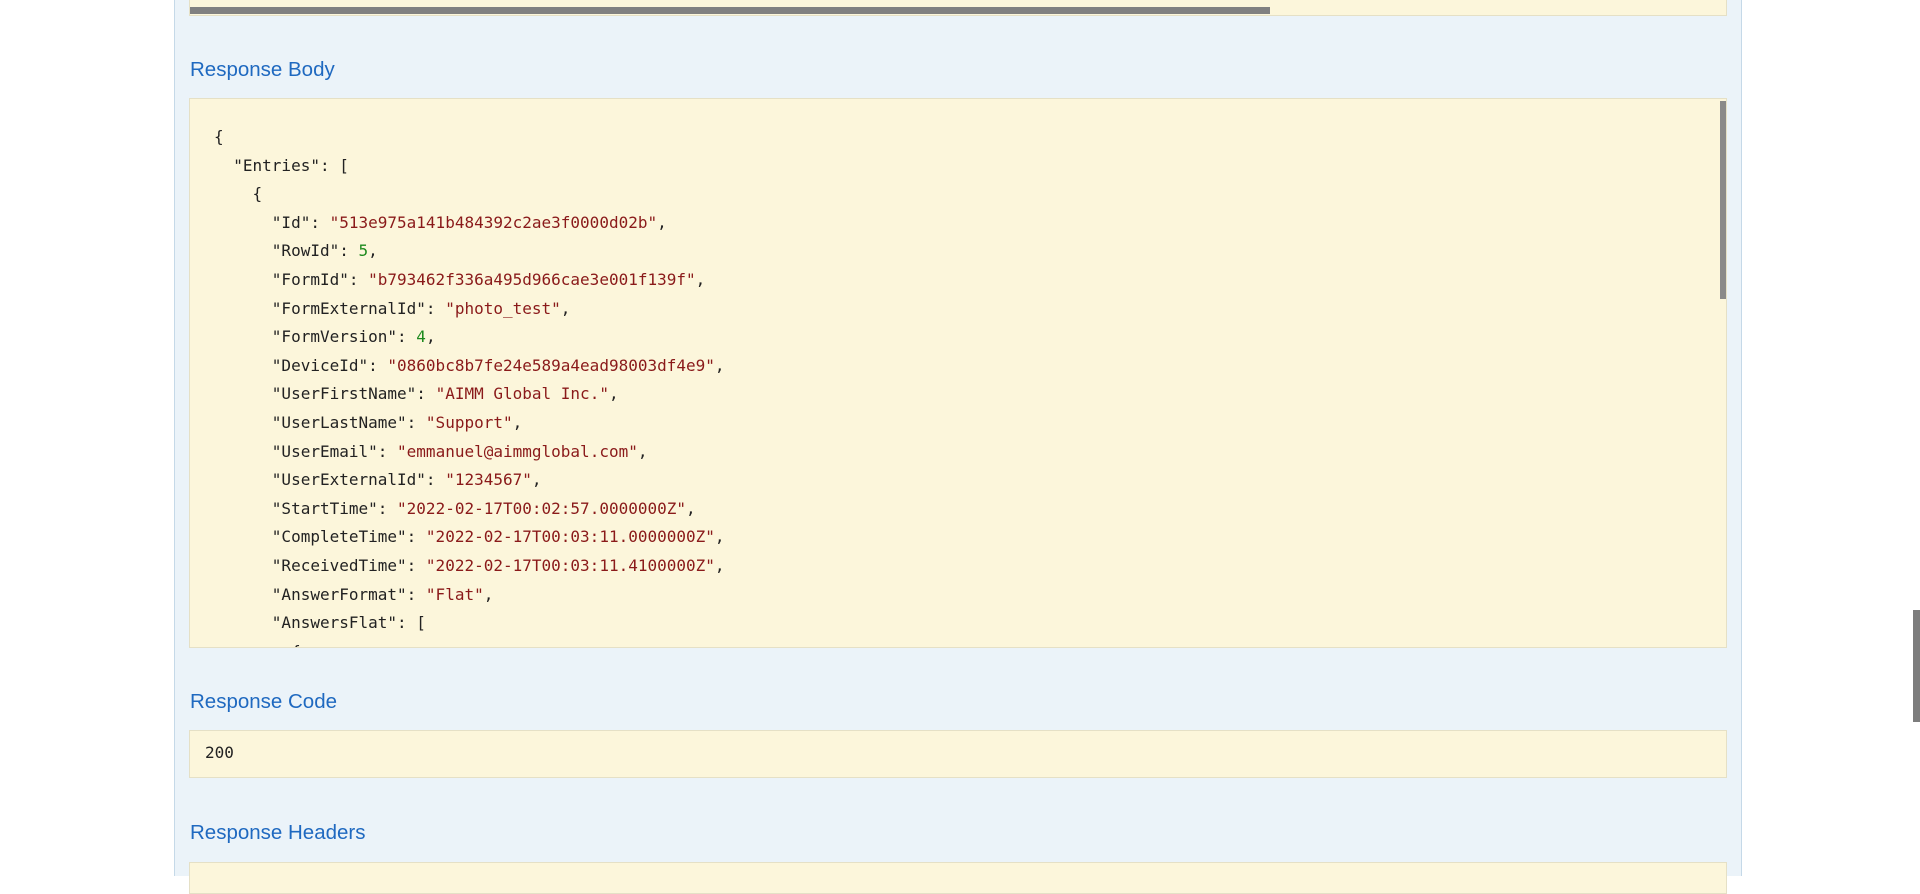 Image resolution: width=1920 pixels, height=894 pixels. I want to click on code-line: "UserLastName": "Support",, so click(368, 422).